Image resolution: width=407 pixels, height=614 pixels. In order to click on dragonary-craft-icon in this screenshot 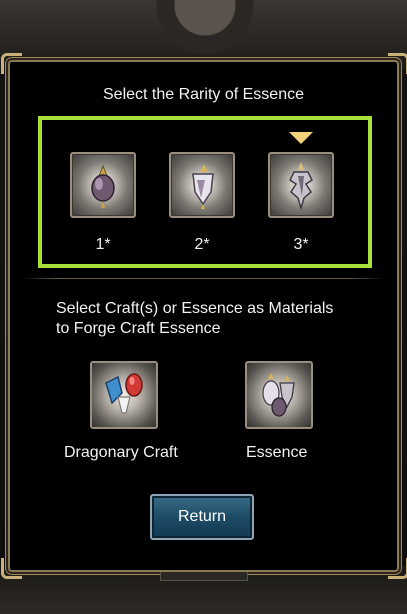, I will do `click(124, 393)`.